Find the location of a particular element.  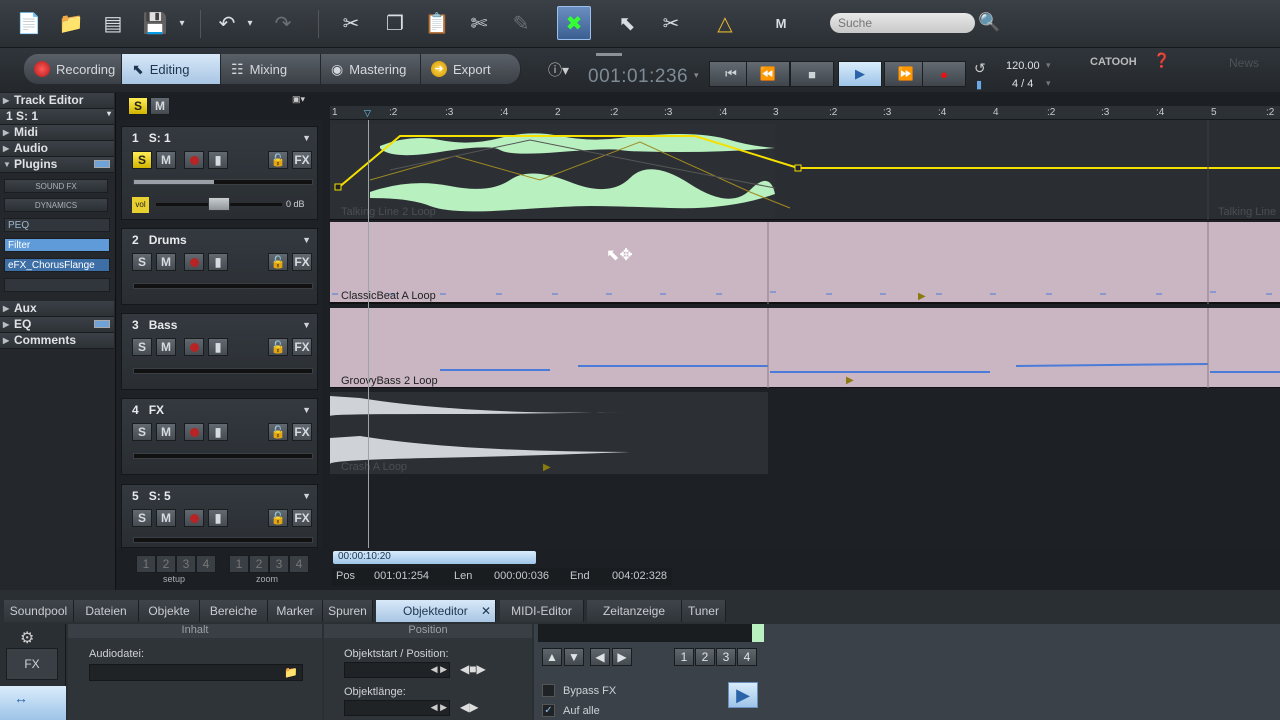

setup-button-3: 3 is located at coordinates (186, 564).